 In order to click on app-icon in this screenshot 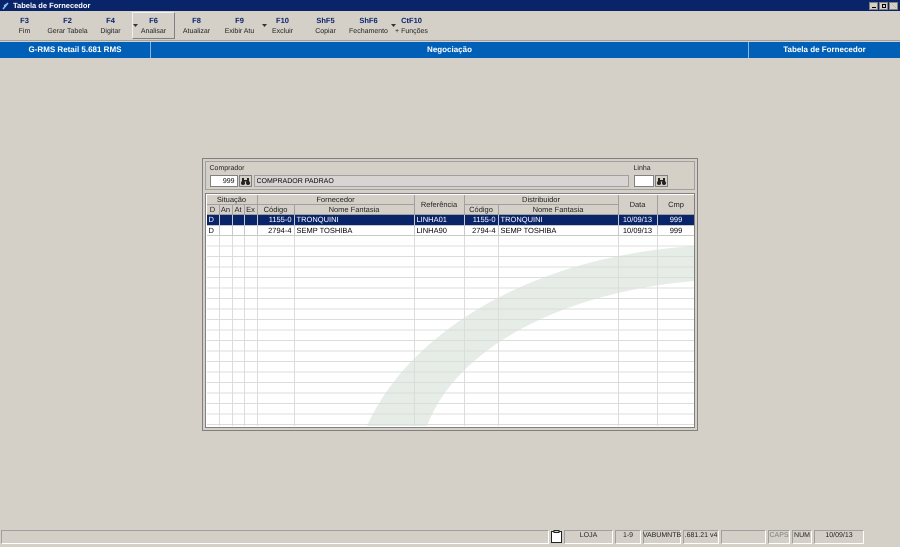, I will do `click(6, 6)`.